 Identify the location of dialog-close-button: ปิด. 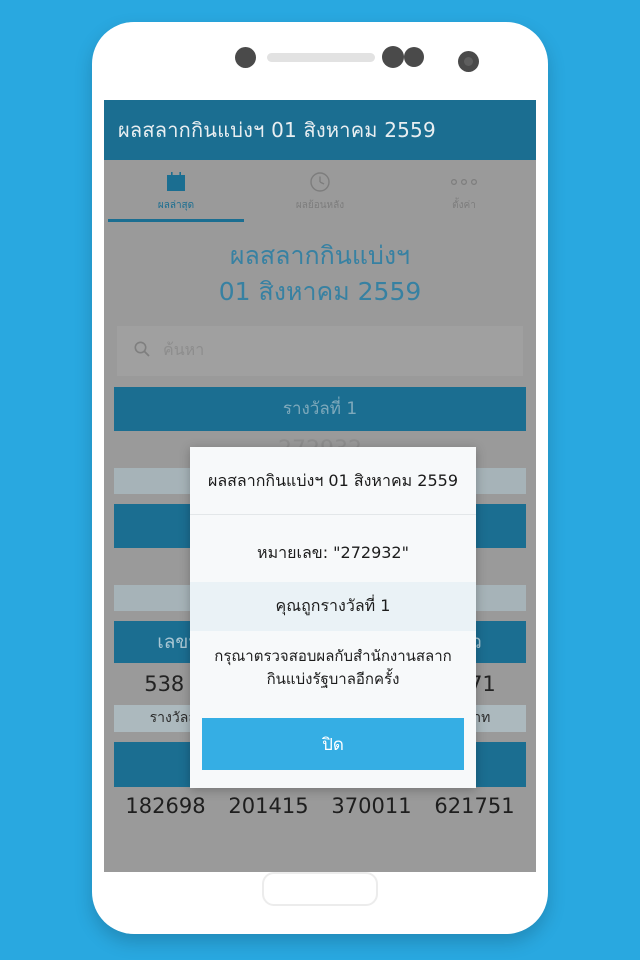
(333, 744).